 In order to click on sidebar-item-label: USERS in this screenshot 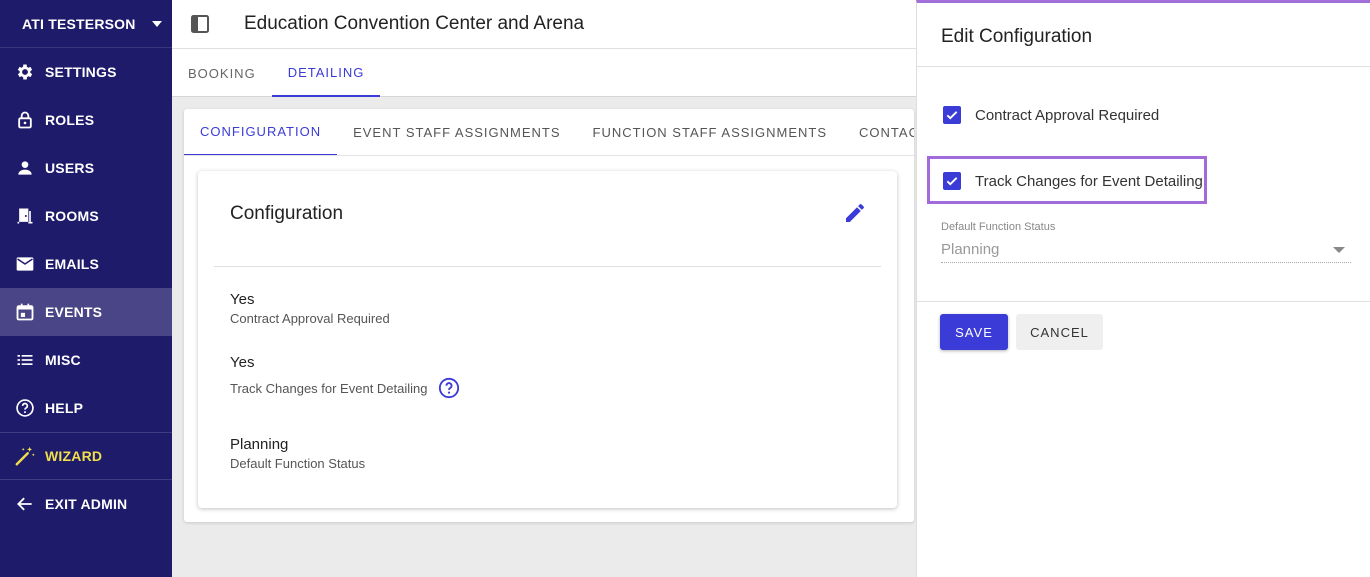, I will do `click(70, 168)`.